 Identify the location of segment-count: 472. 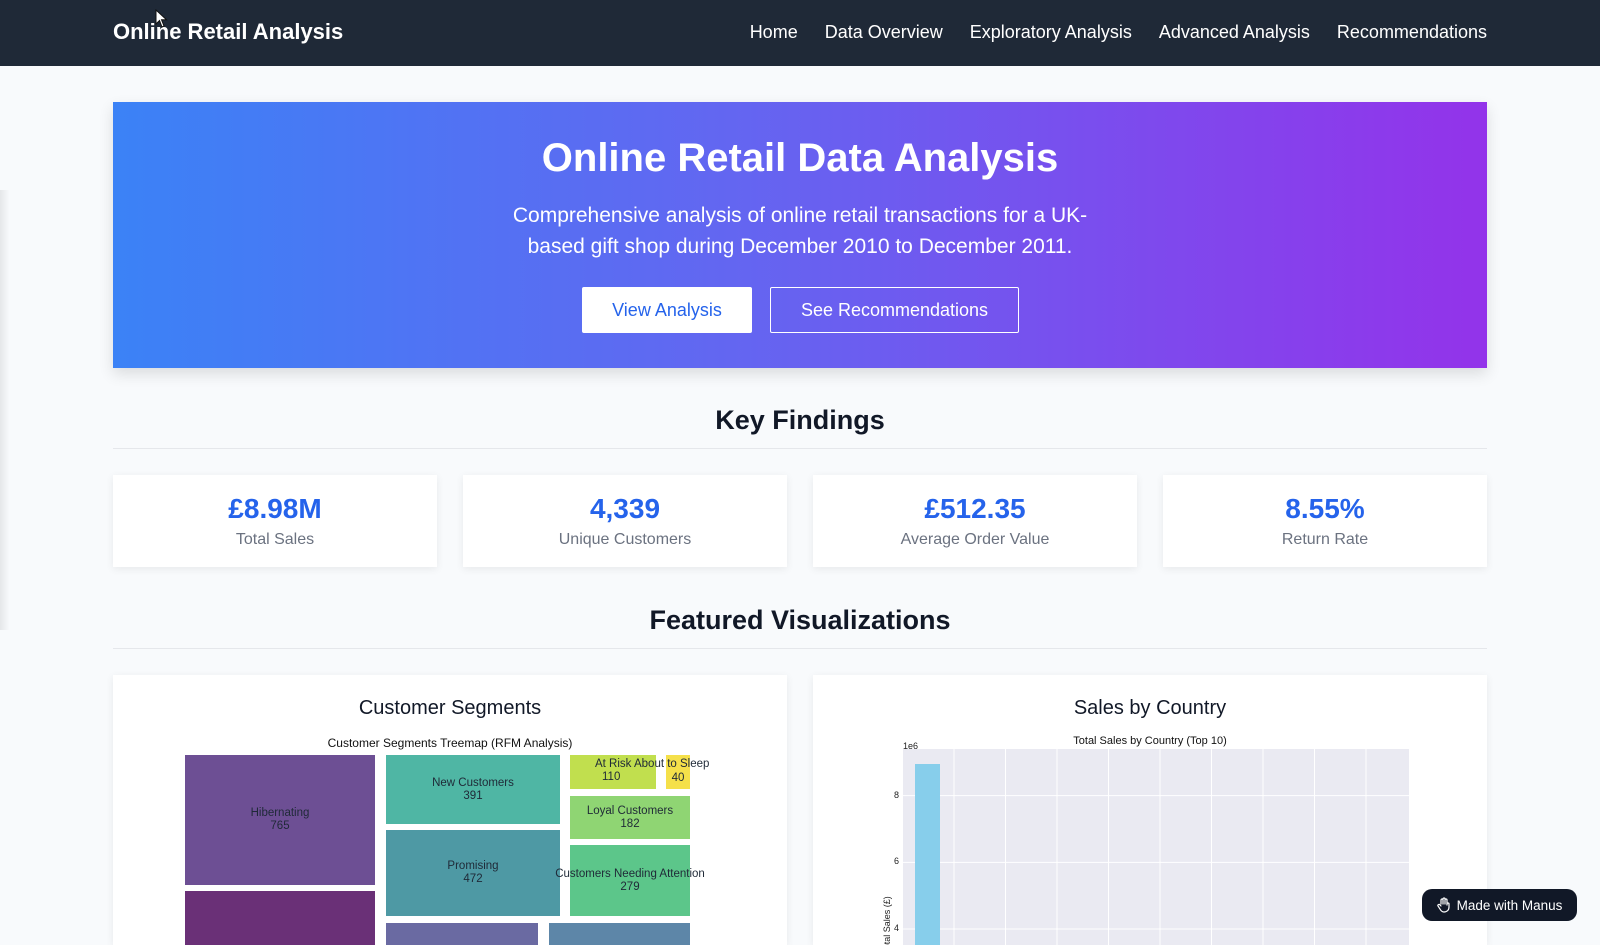
(473, 879).